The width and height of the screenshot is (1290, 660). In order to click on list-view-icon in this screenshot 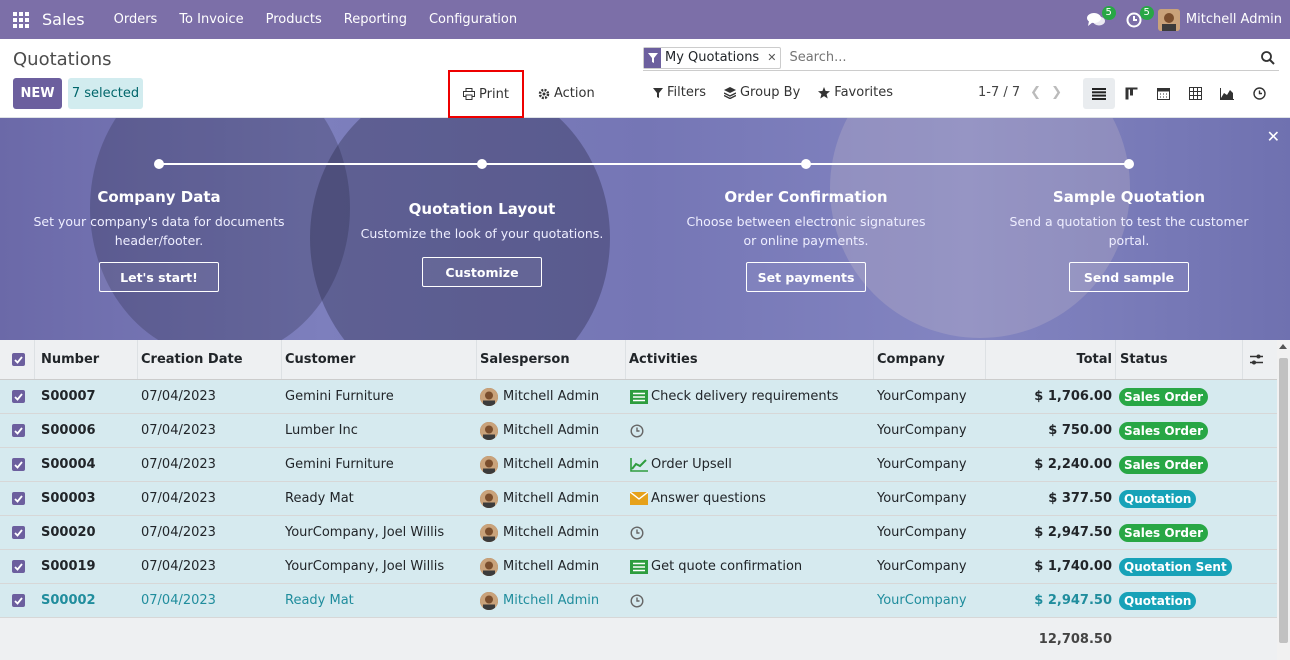, I will do `click(1099, 93)`.